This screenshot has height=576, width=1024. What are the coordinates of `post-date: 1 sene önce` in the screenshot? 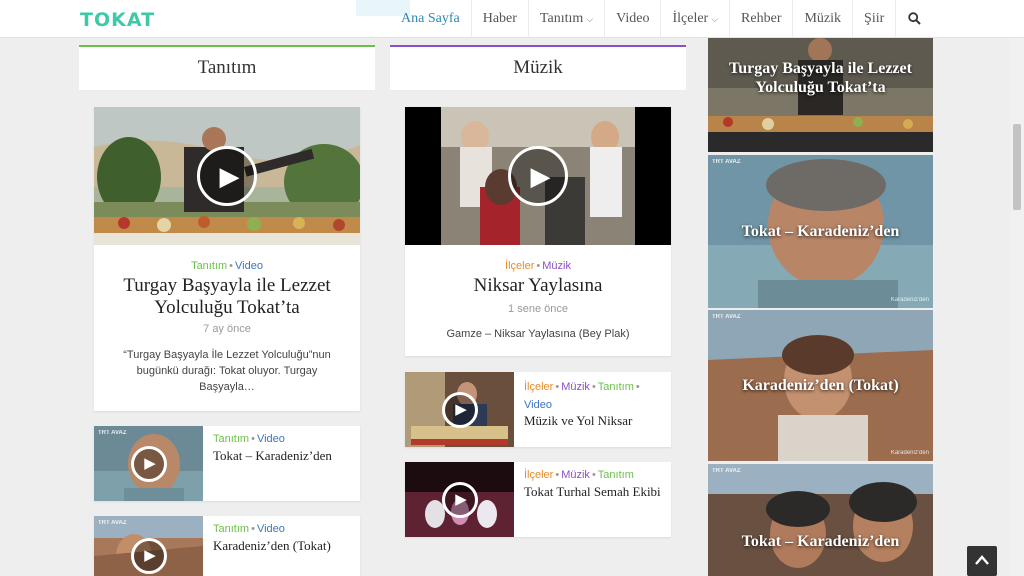 It's located at (538, 309).